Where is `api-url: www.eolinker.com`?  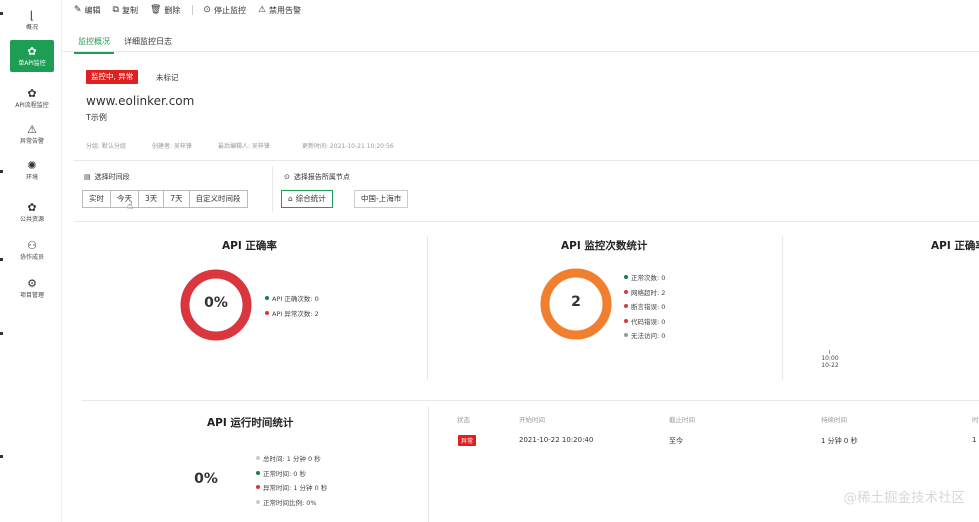
api-url: www.eolinker.com is located at coordinates (140, 101).